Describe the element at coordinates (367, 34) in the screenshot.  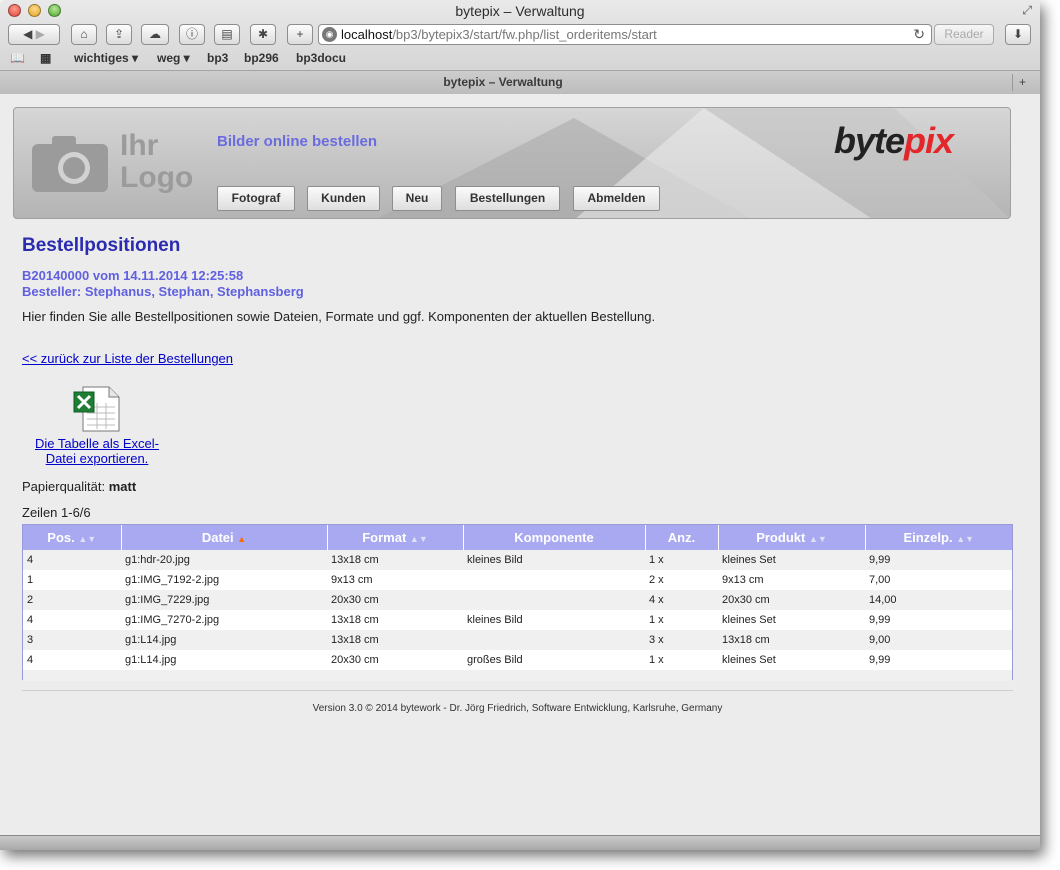
I see `url-host: localhost` at that location.